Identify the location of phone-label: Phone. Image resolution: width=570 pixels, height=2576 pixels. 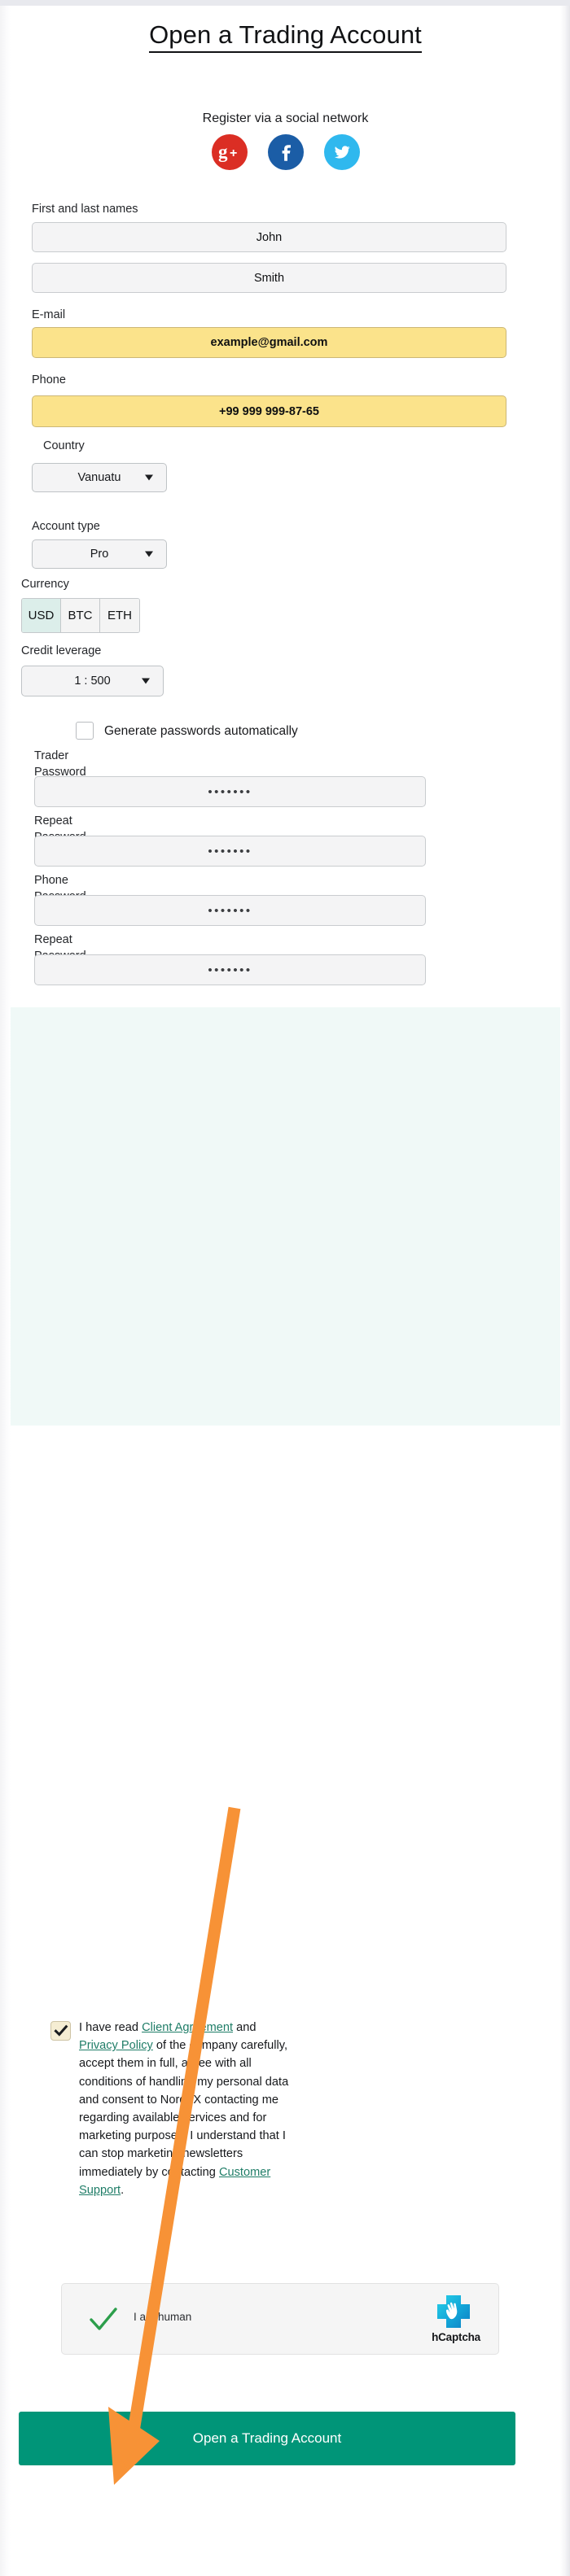
(49, 379).